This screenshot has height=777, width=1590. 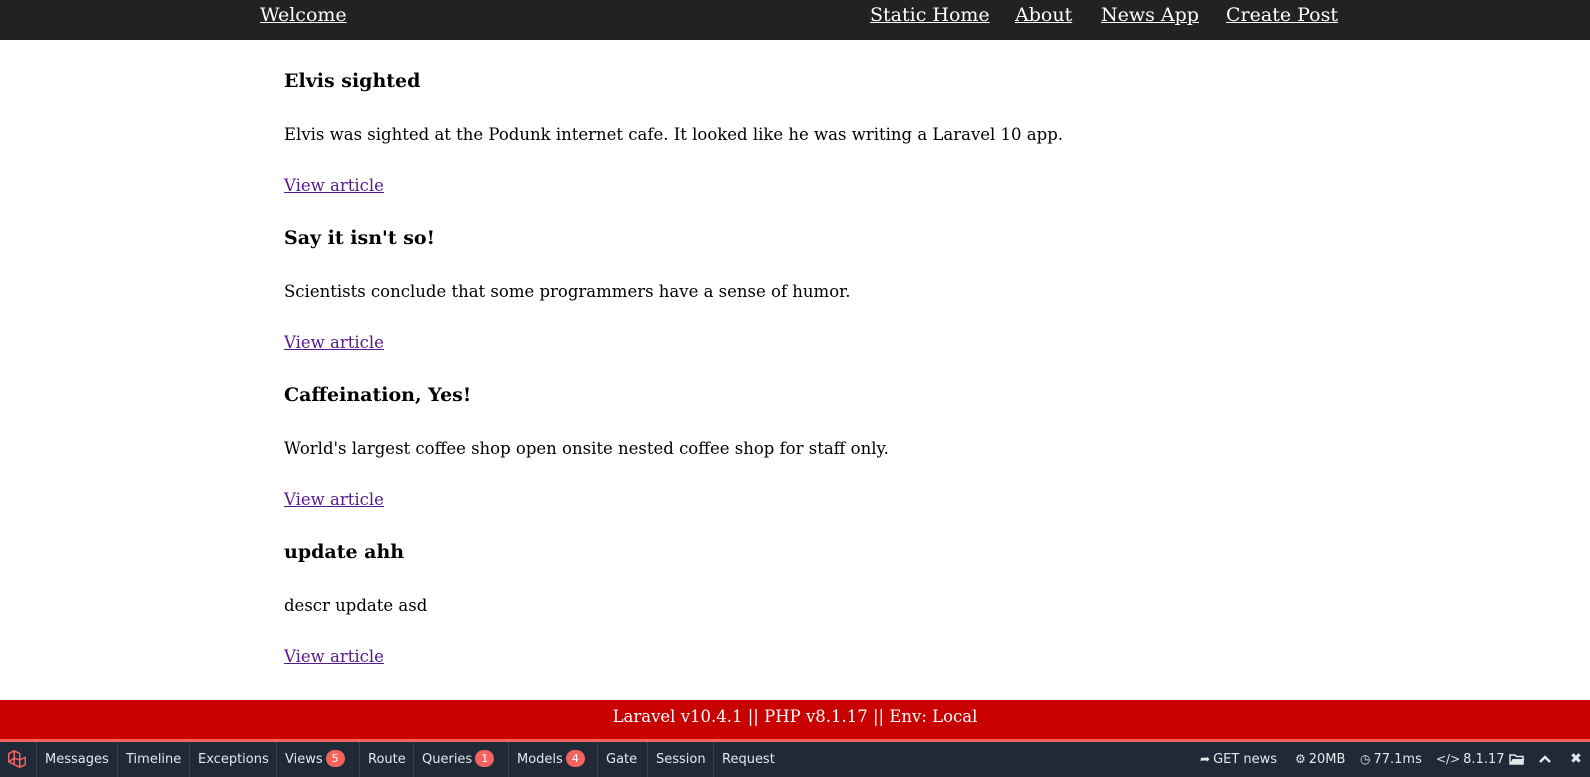 What do you see at coordinates (1448, 759) in the screenshot?
I see `code-icon: </>` at bounding box center [1448, 759].